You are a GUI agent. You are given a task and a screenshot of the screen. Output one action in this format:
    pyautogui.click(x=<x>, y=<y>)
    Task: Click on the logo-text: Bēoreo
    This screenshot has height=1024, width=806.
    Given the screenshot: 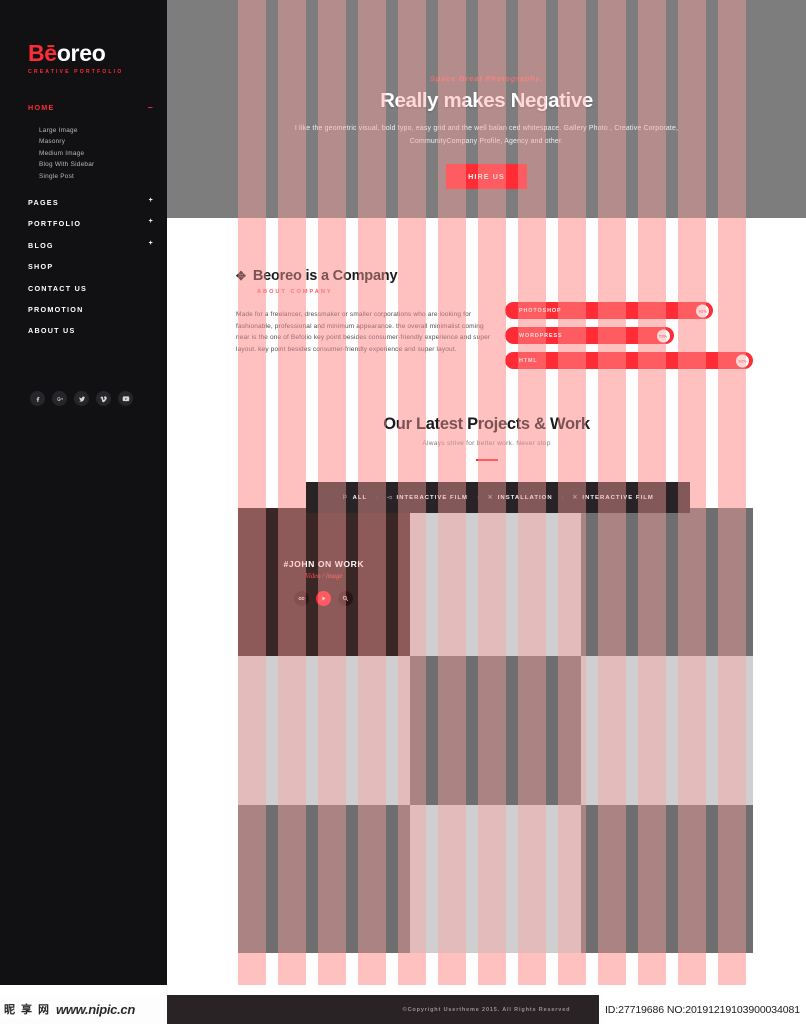 What is the action you would take?
    pyautogui.click(x=75, y=53)
    